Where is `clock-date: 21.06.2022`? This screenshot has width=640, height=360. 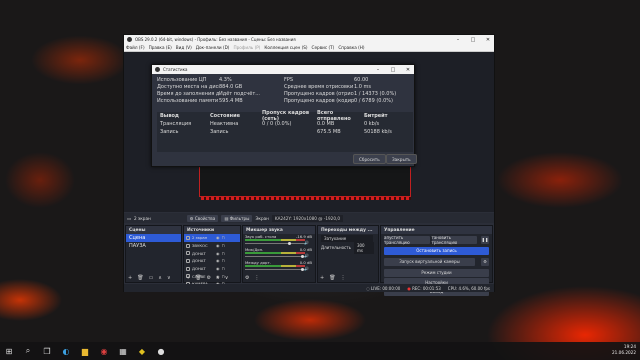
clock-date: 21.06.2022 is located at coordinates (624, 352).